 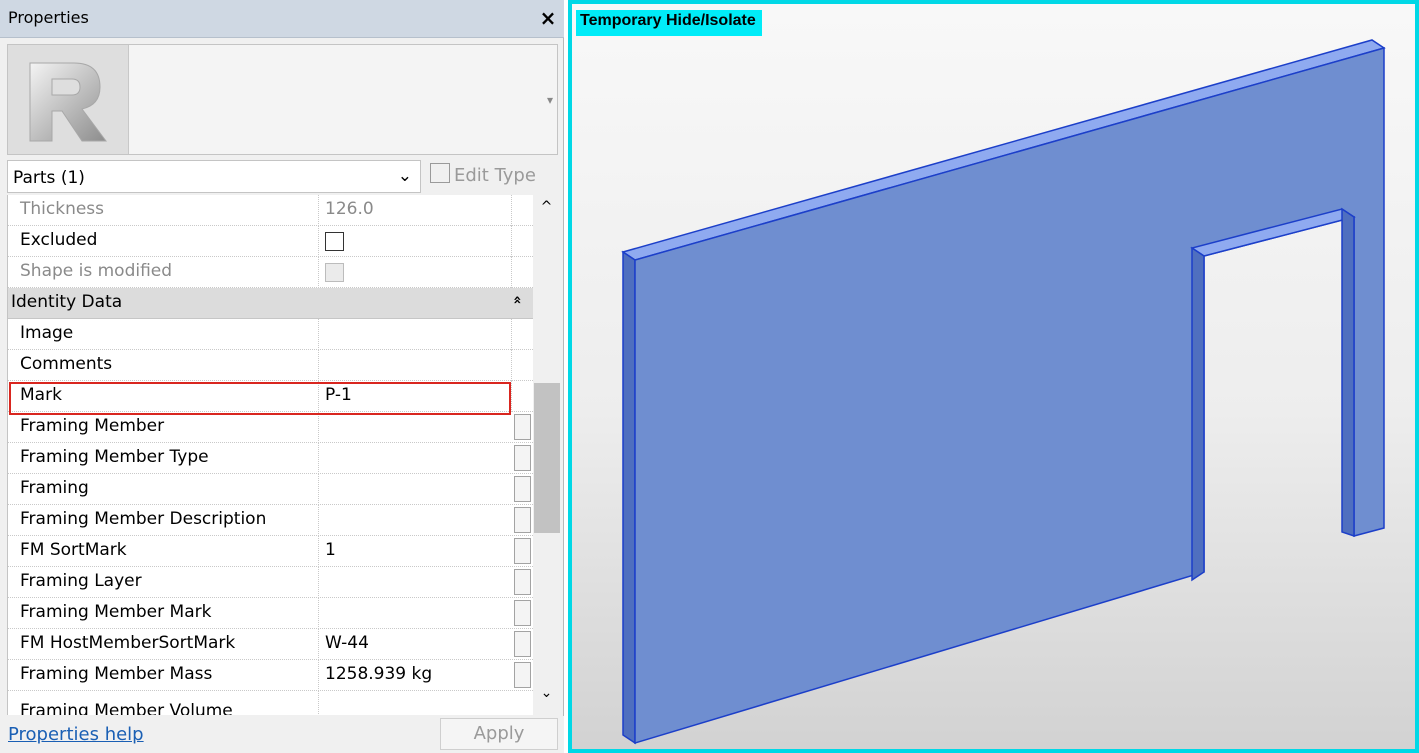 I want to click on property-name: FM SortMark, so click(x=73, y=550).